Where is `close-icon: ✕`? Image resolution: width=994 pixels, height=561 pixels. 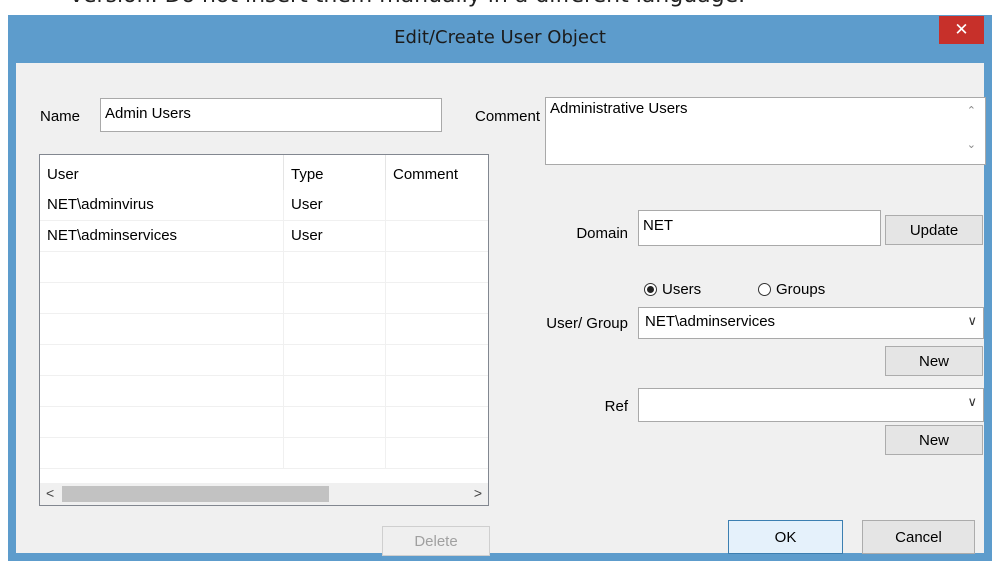
close-icon: ✕ is located at coordinates (961, 30).